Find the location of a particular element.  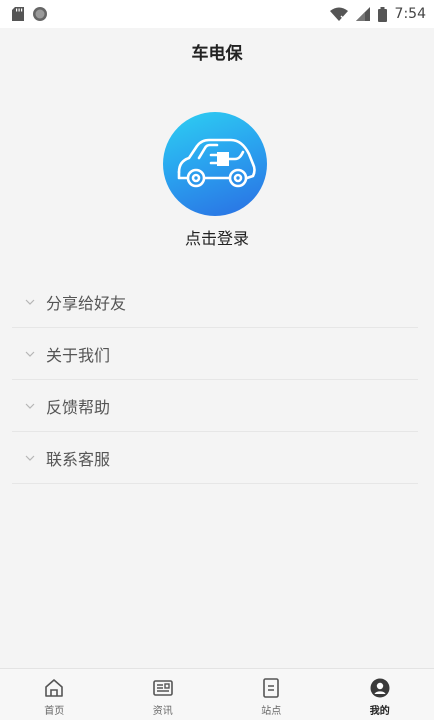

nav-item-station: 站点 is located at coordinates (271, 693).